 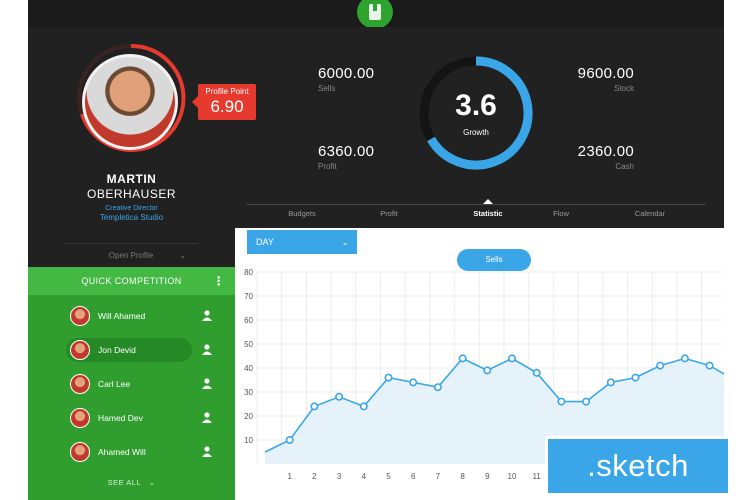 What do you see at coordinates (130, 102) in the screenshot?
I see `profile-avatar` at bounding box center [130, 102].